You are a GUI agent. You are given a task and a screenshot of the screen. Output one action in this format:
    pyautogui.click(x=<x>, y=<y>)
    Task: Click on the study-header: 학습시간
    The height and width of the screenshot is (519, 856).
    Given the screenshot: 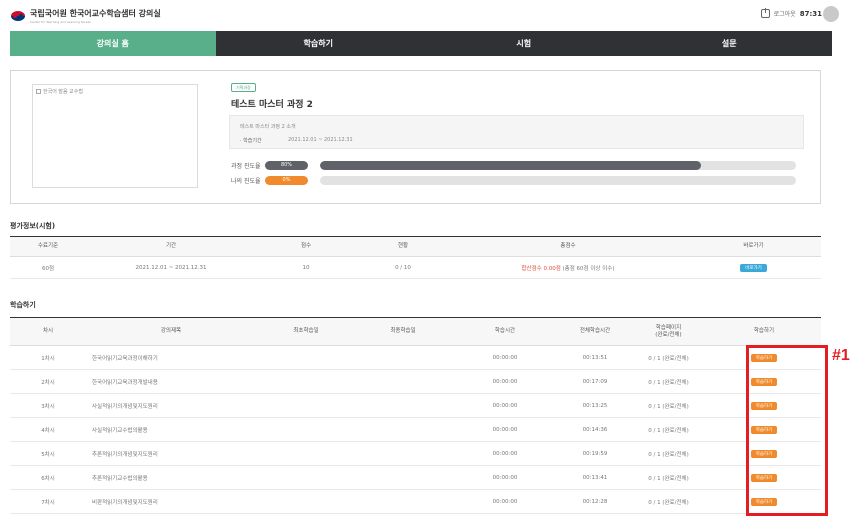 What is the action you would take?
    pyautogui.click(x=505, y=331)
    